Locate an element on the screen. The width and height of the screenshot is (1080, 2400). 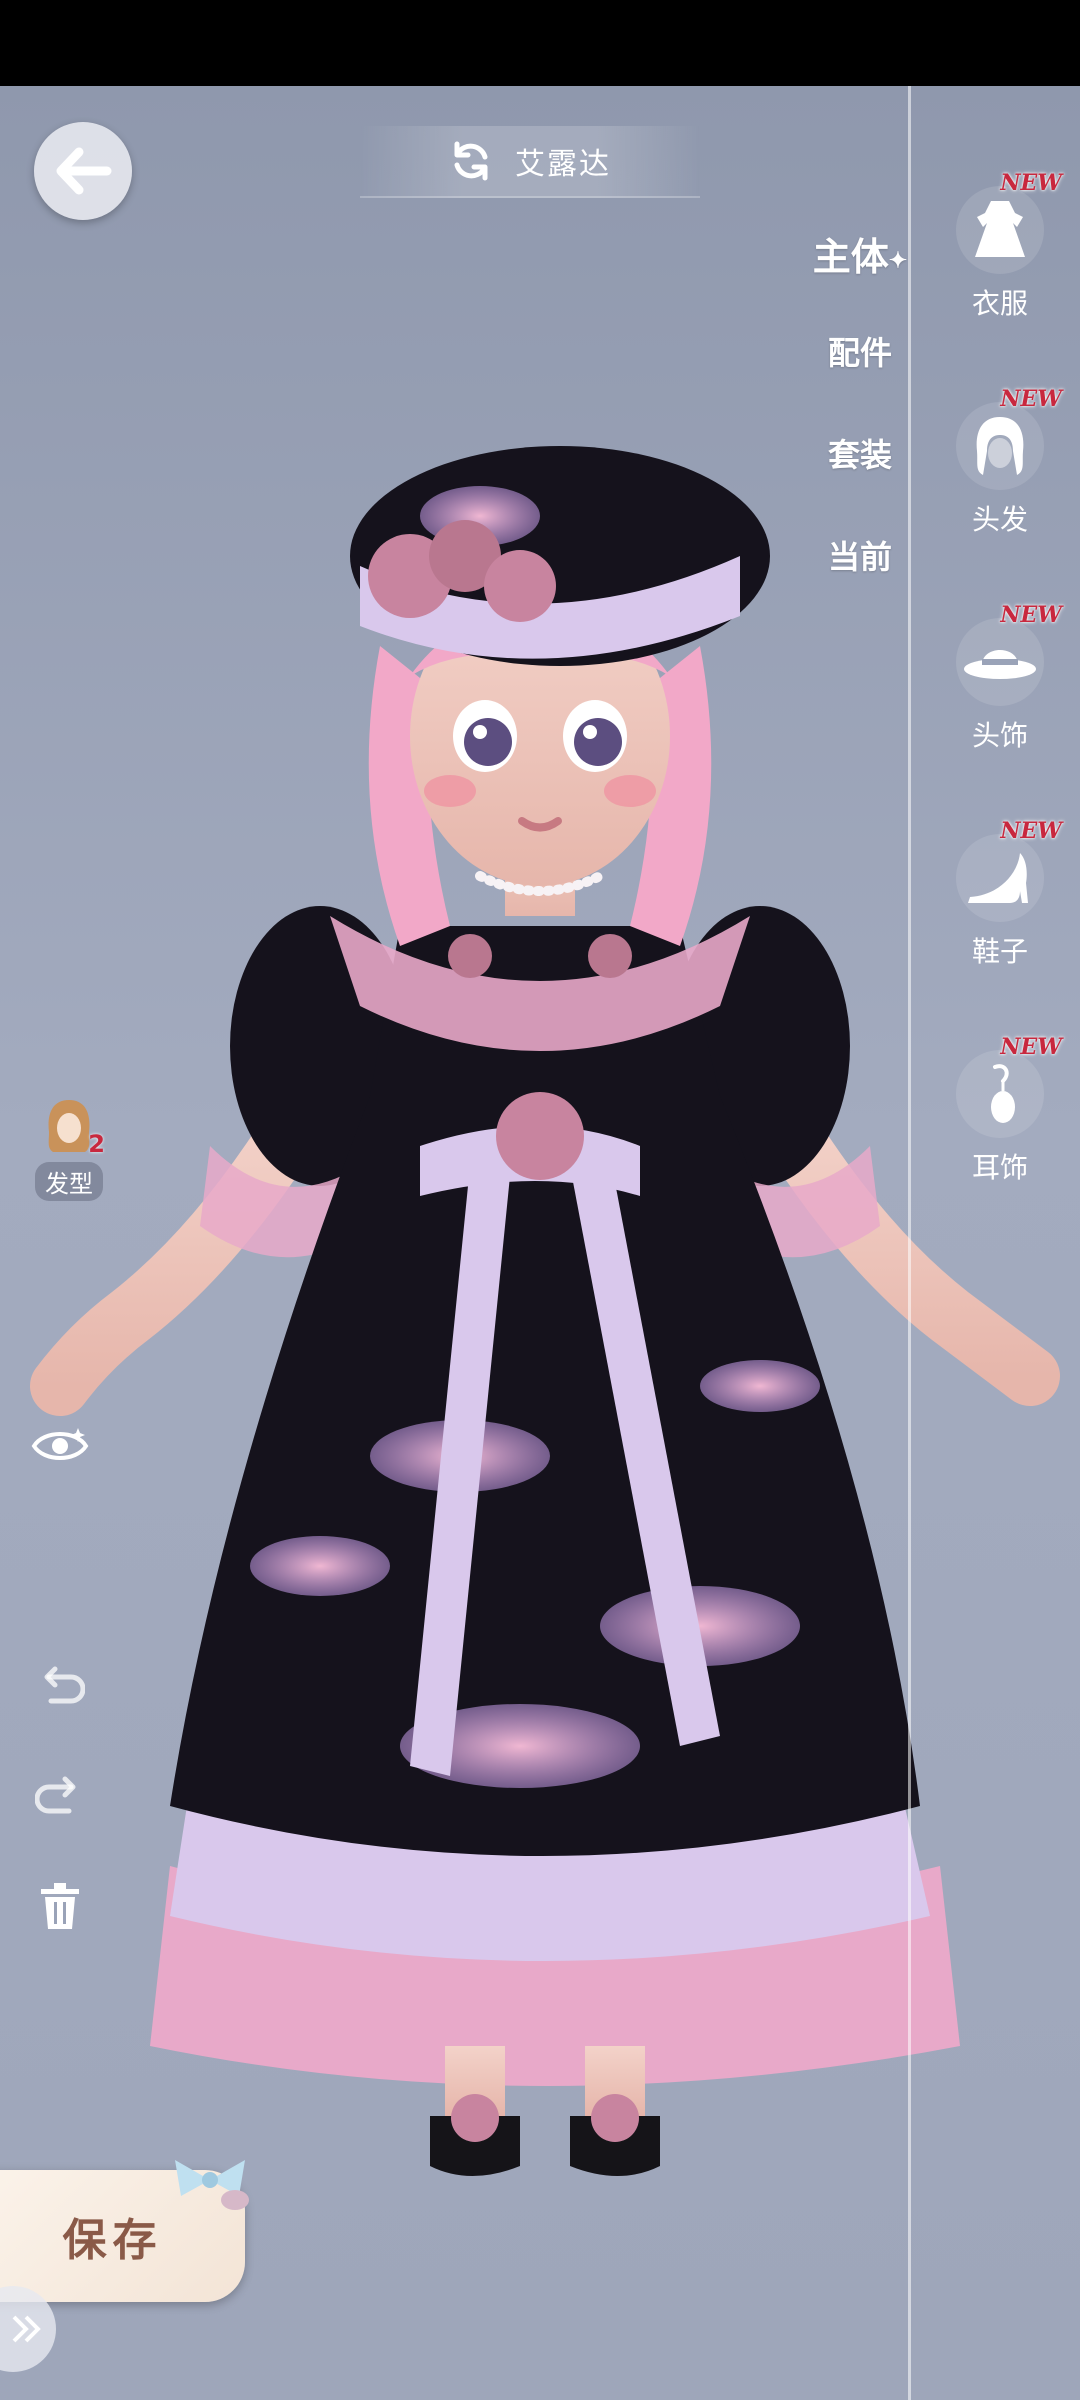
category-earrings: NEW 耳饰 is located at coordinates (1000, 1118).